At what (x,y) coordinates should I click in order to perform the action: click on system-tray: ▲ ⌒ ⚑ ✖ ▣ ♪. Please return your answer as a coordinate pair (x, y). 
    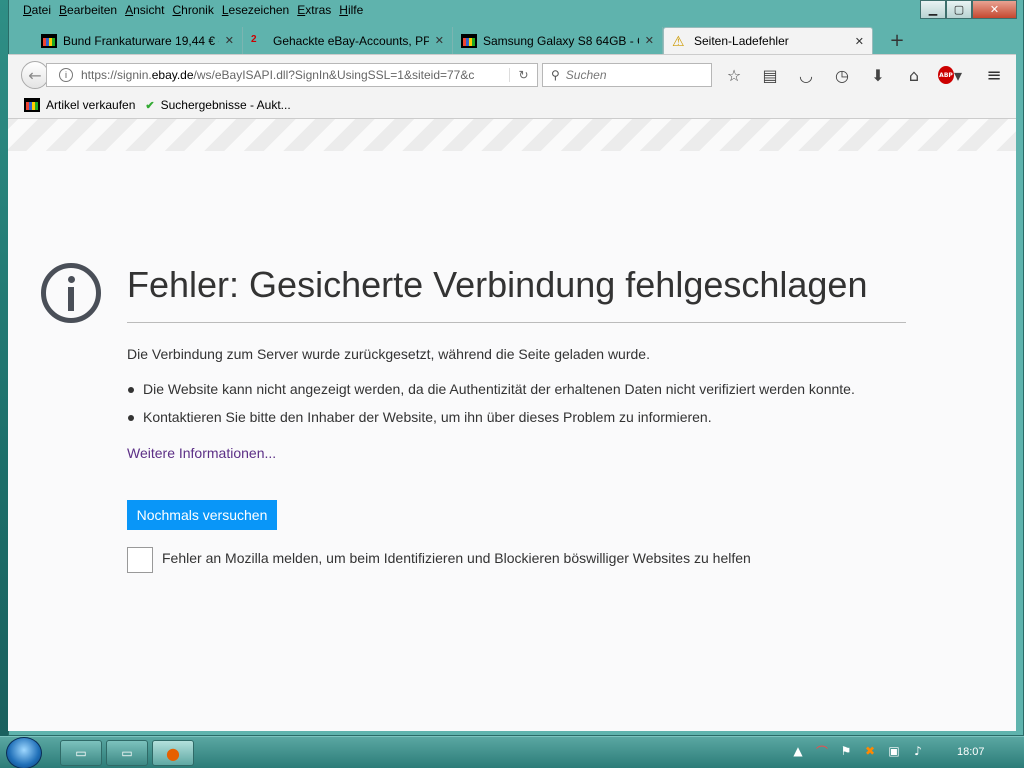
    Looking at the image, I should click on (858, 751).